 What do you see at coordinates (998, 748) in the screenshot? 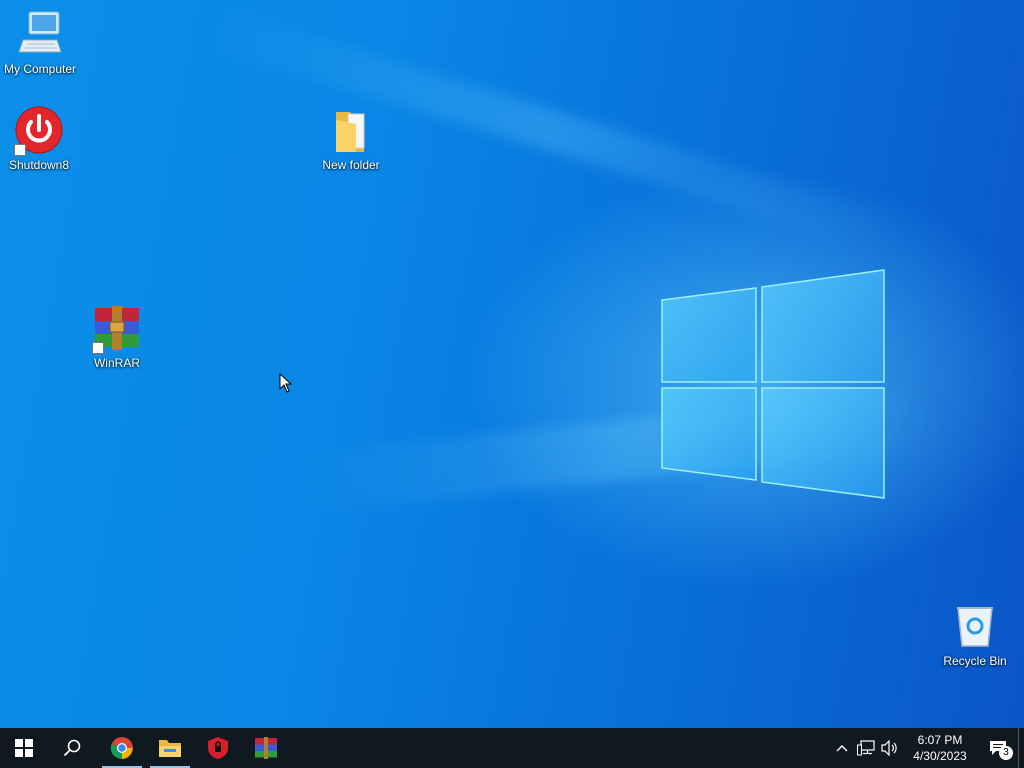
I see `action-center-button: 3` at bounding box center [998, 748].